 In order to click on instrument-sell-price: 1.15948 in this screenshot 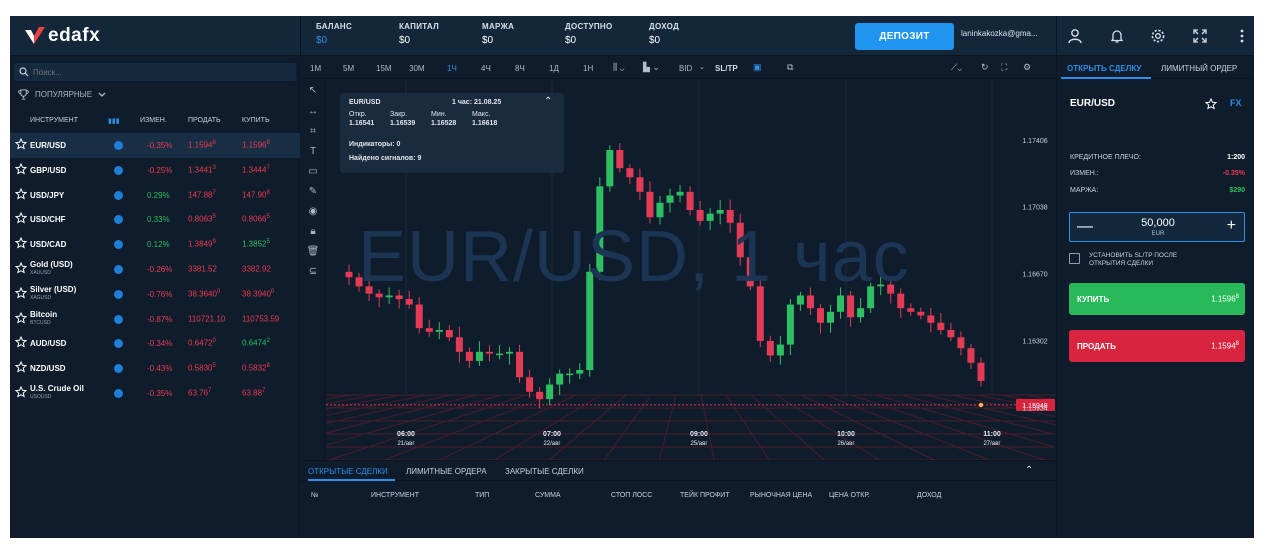, I will do `click(202, 145)`.